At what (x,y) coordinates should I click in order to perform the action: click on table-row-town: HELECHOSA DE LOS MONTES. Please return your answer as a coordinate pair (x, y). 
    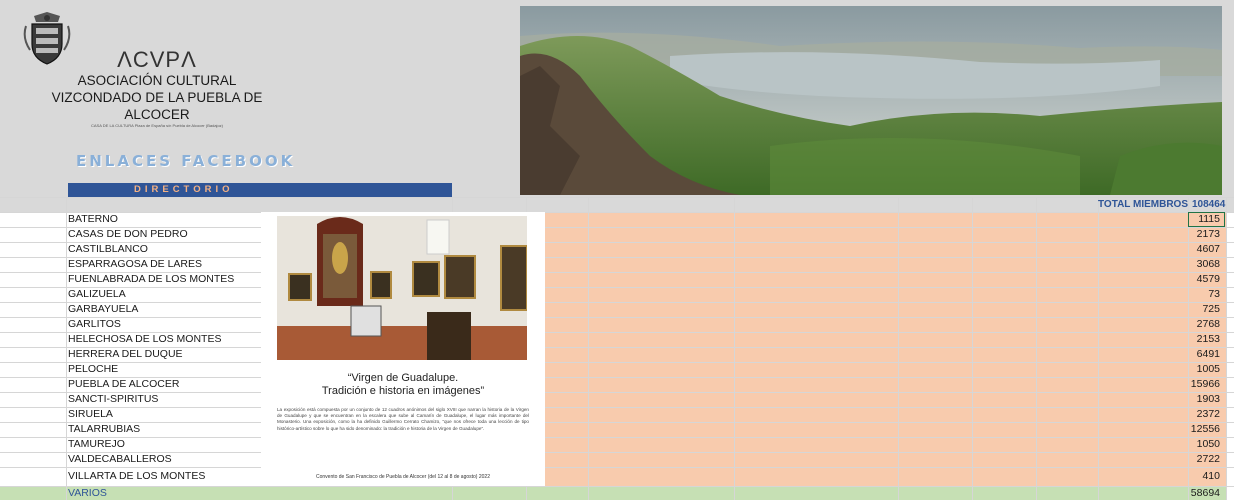
    Looking at the image, I should click on (144, 339).